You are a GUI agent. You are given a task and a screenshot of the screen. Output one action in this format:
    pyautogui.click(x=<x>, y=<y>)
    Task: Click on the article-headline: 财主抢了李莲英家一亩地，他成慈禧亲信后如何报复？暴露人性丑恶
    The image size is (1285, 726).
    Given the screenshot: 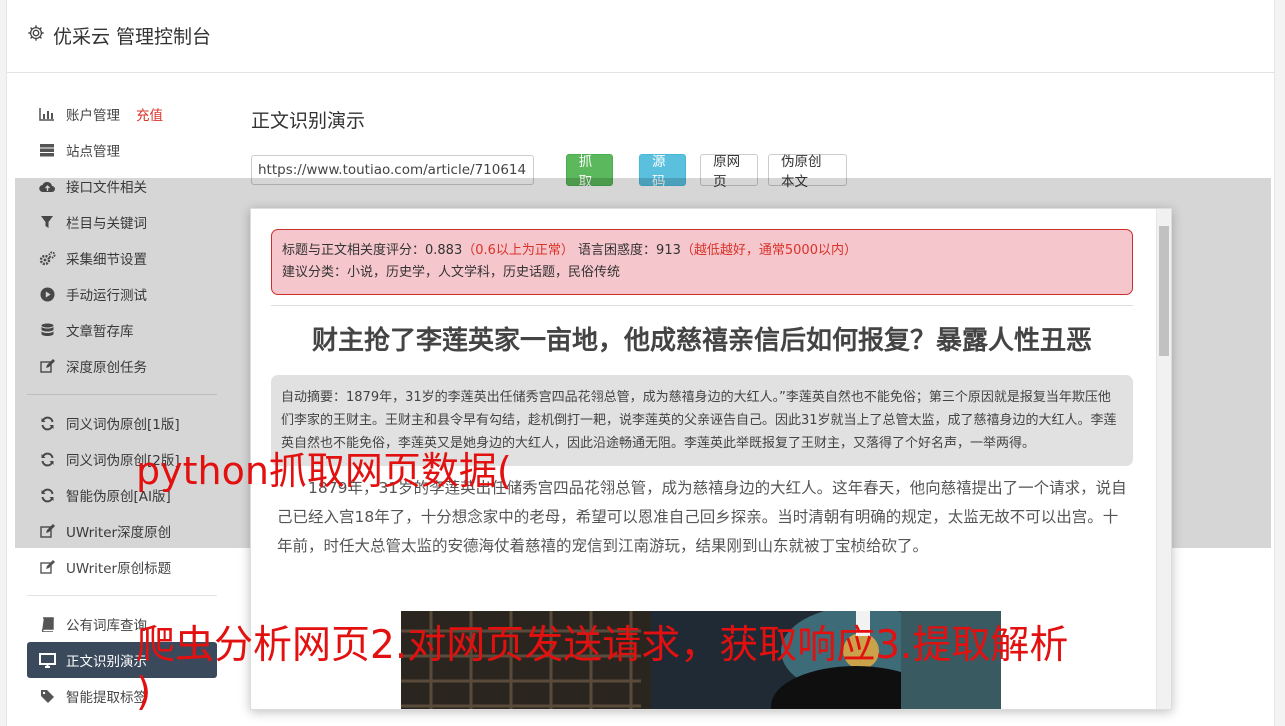 What is the action you would take?
    pyautogui.click(x=701, y=341)
    